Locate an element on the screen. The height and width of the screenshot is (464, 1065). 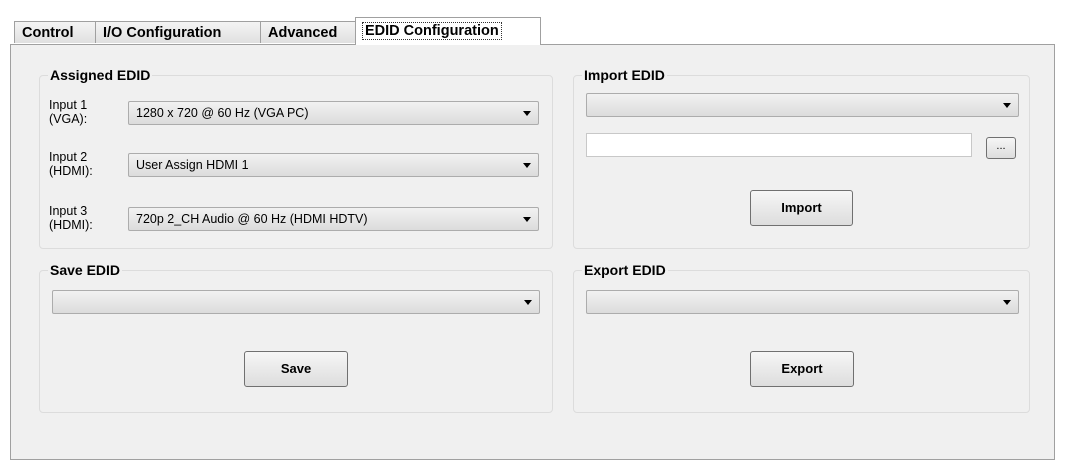
input-2-edid-select: User Assign HDMI 1 is located at coordinates (333, 165).